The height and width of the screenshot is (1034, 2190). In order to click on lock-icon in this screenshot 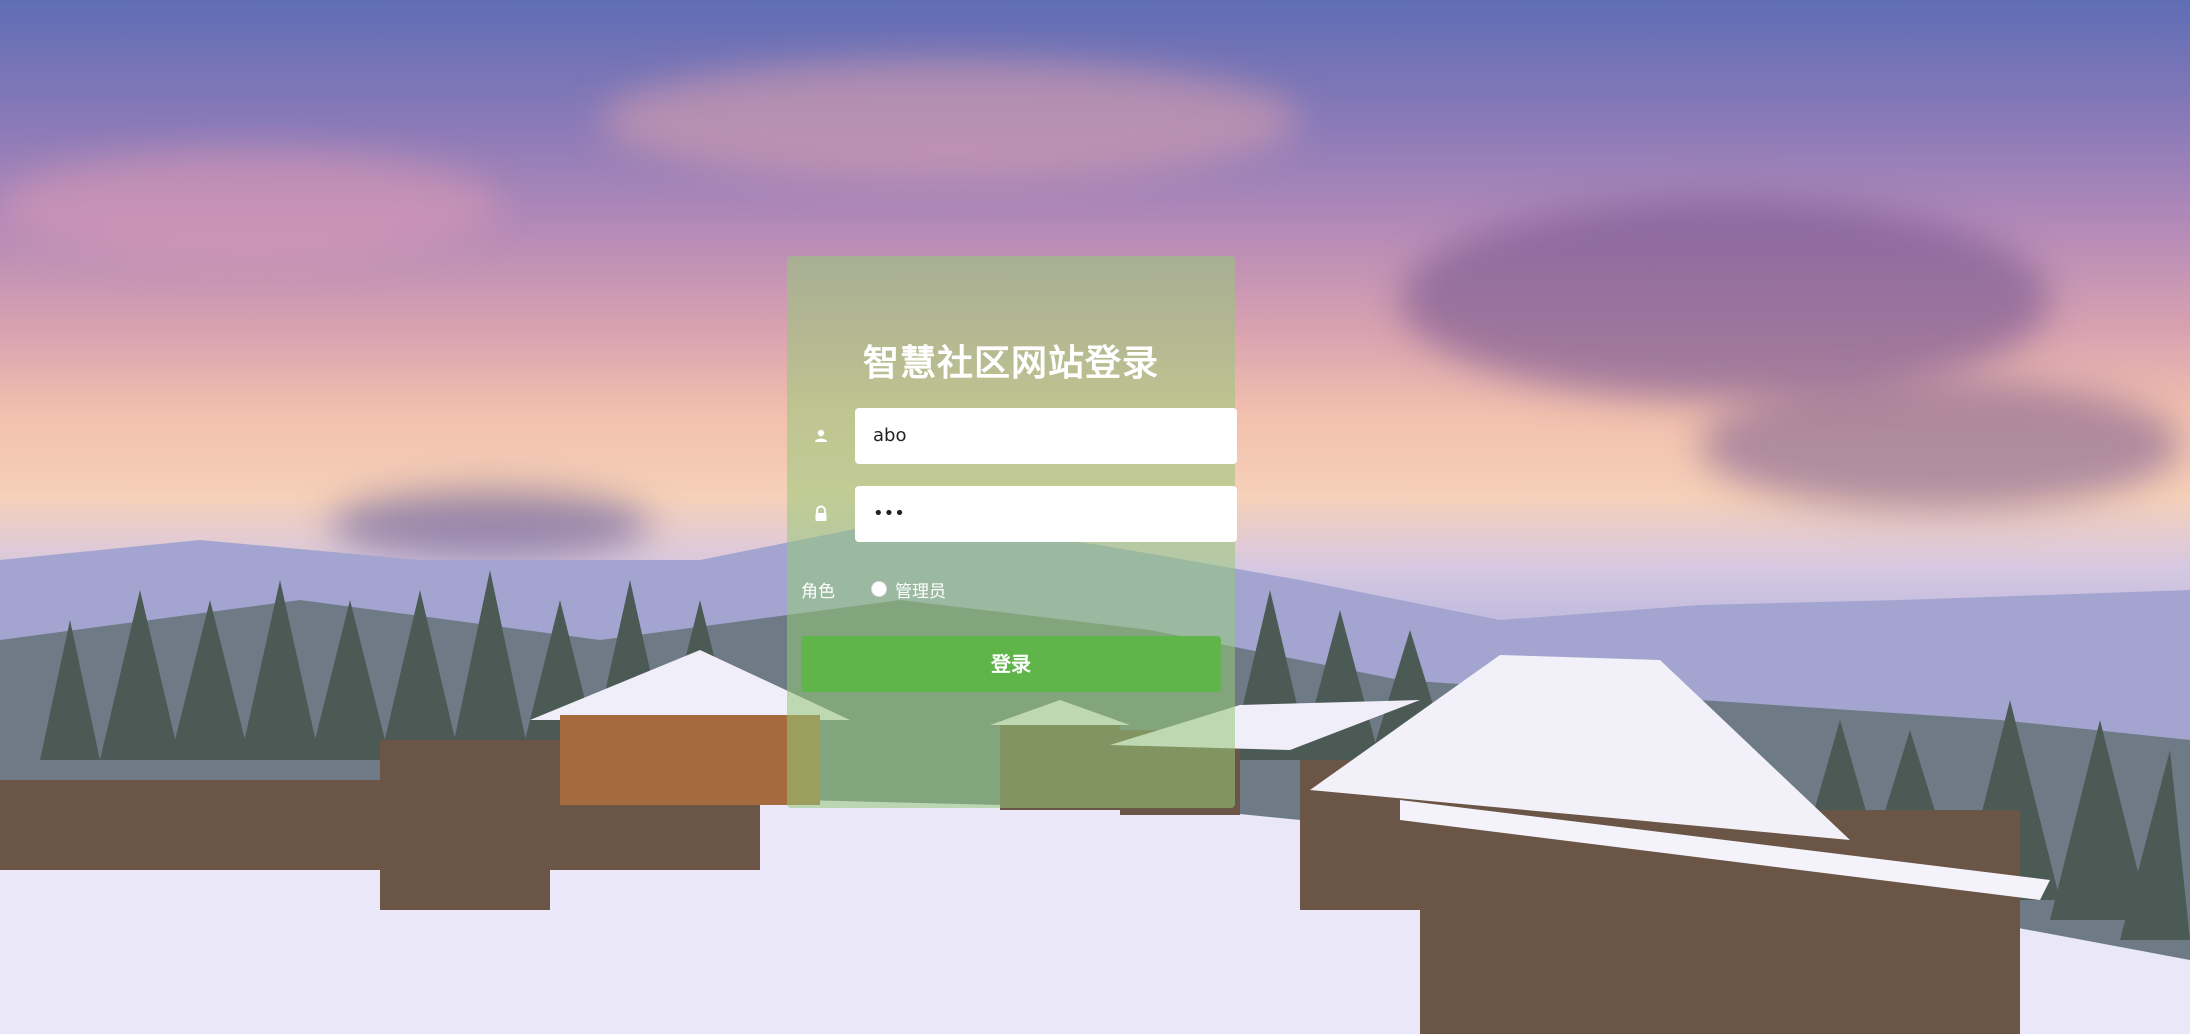, I will do `click(821, 514)`.